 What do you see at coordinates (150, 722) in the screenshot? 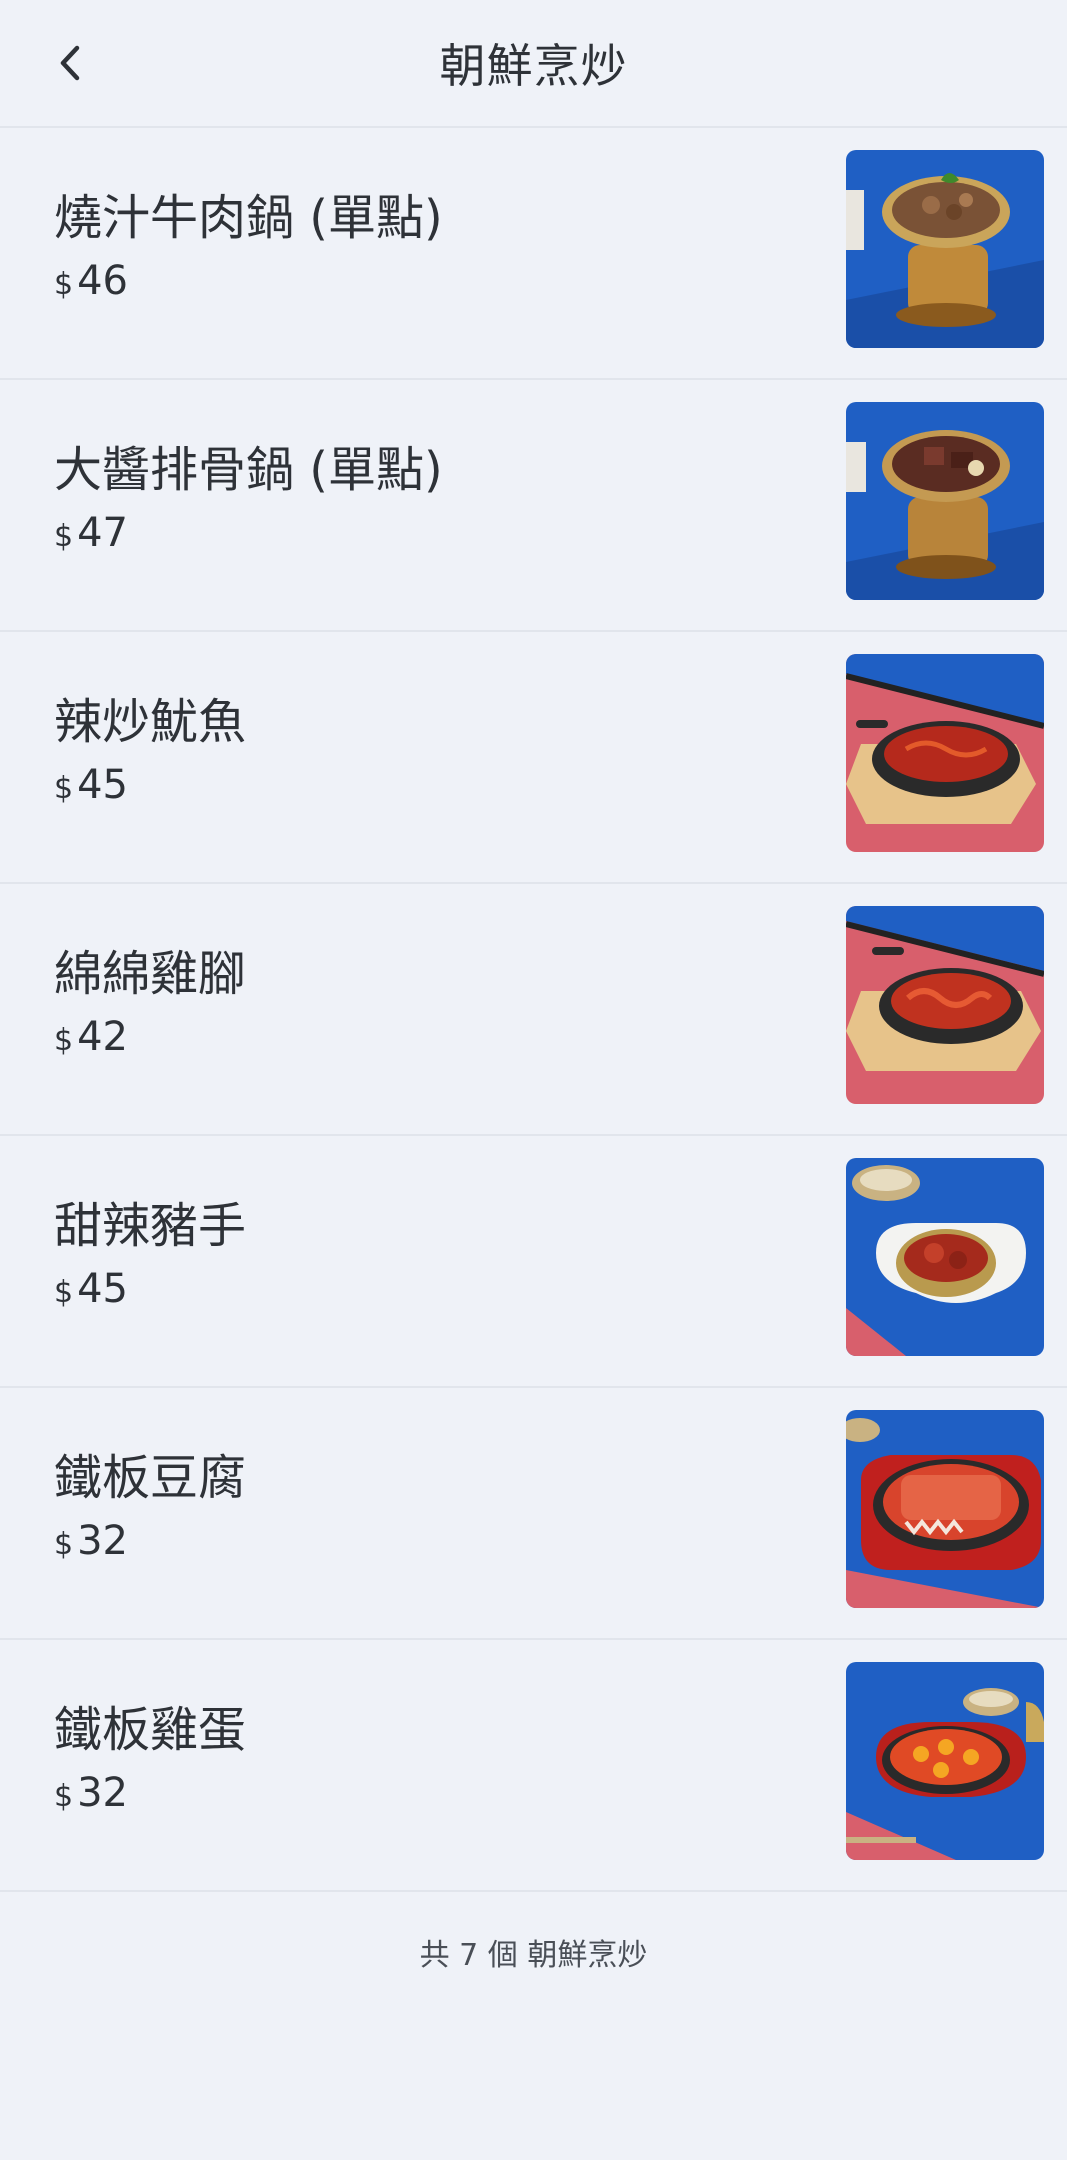
I see `item-name: 辣炒魷魚` at bounding box center [150, 722].